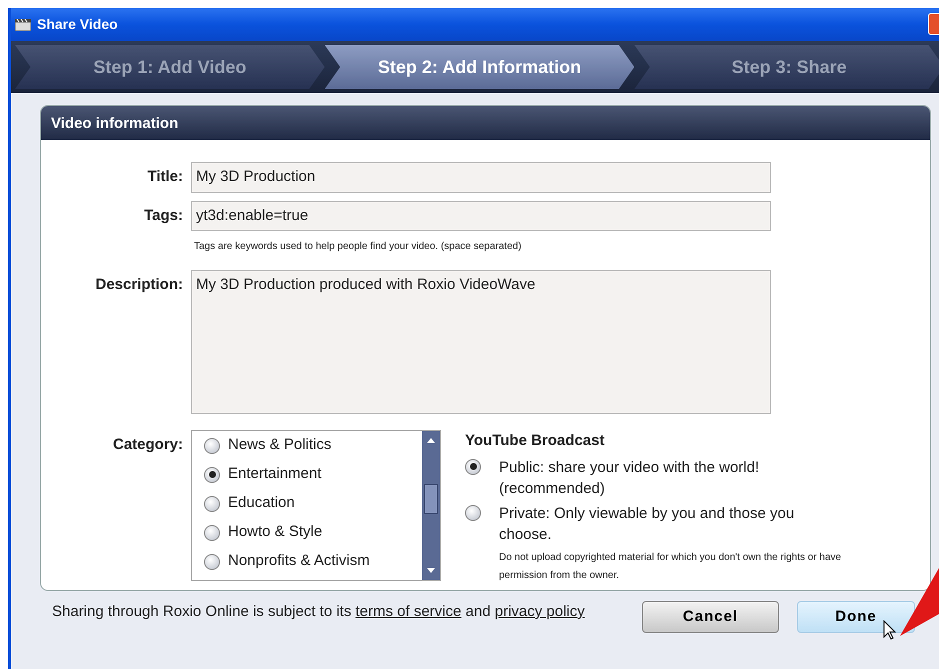 The image size is (939, 669). I want to click on window-title: Share Video, so click(77, 24).